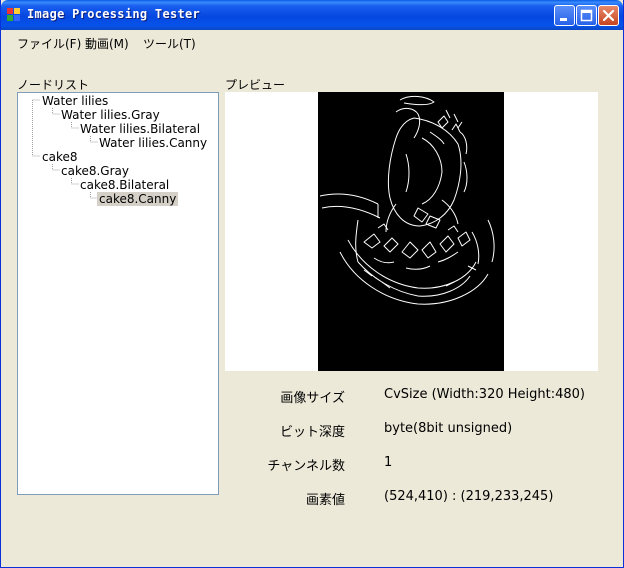 This screenshot has width=624, height=568. I want to click on tree-node-water-lilies-gray: Water lilies.Gray, so click(110, 115).